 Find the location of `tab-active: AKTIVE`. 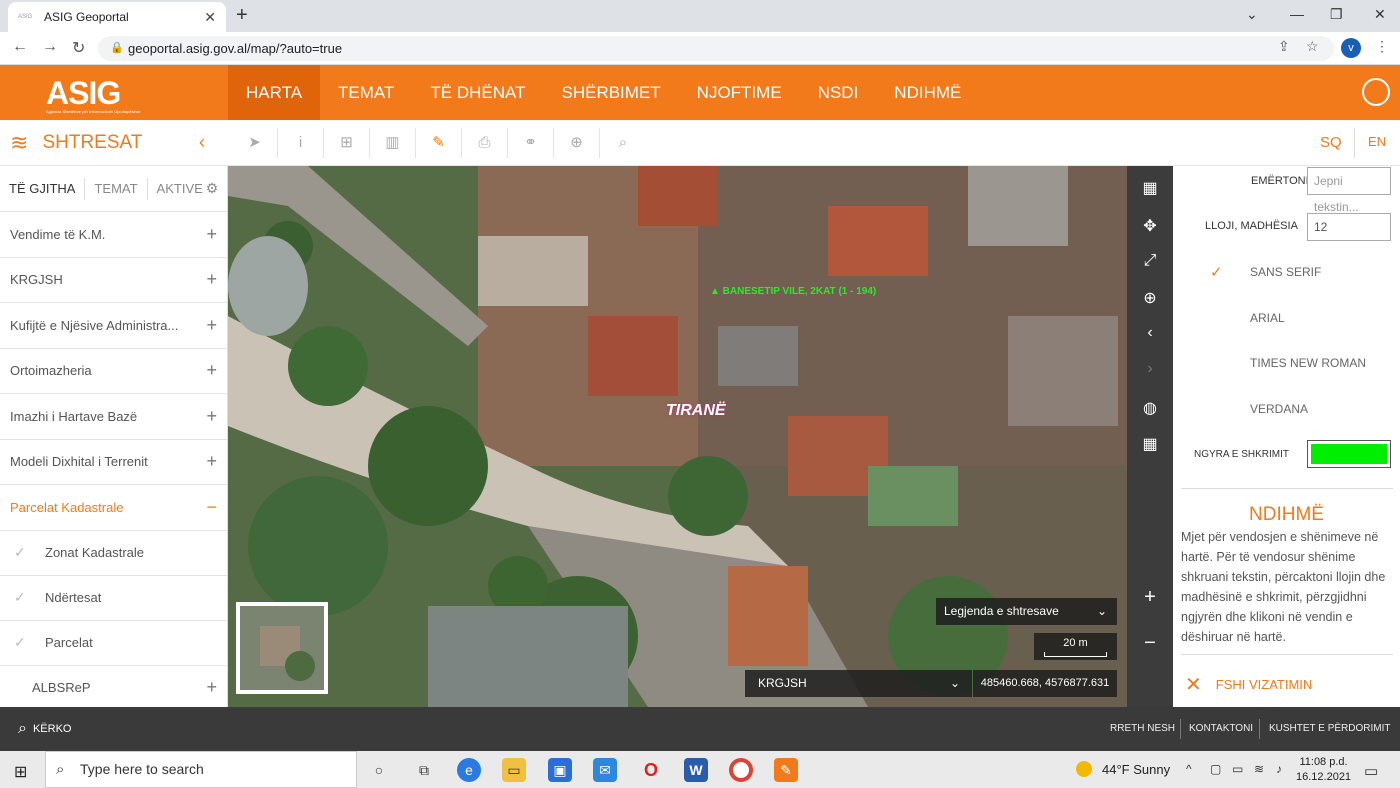

tab-active: AKTIVE is located at coordinates (180, 189).